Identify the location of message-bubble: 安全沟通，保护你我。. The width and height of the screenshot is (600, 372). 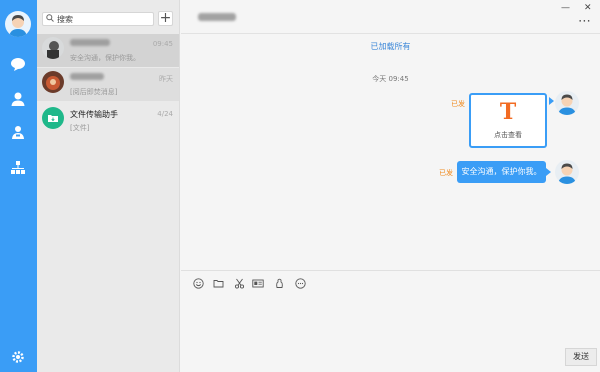
(501, 172).